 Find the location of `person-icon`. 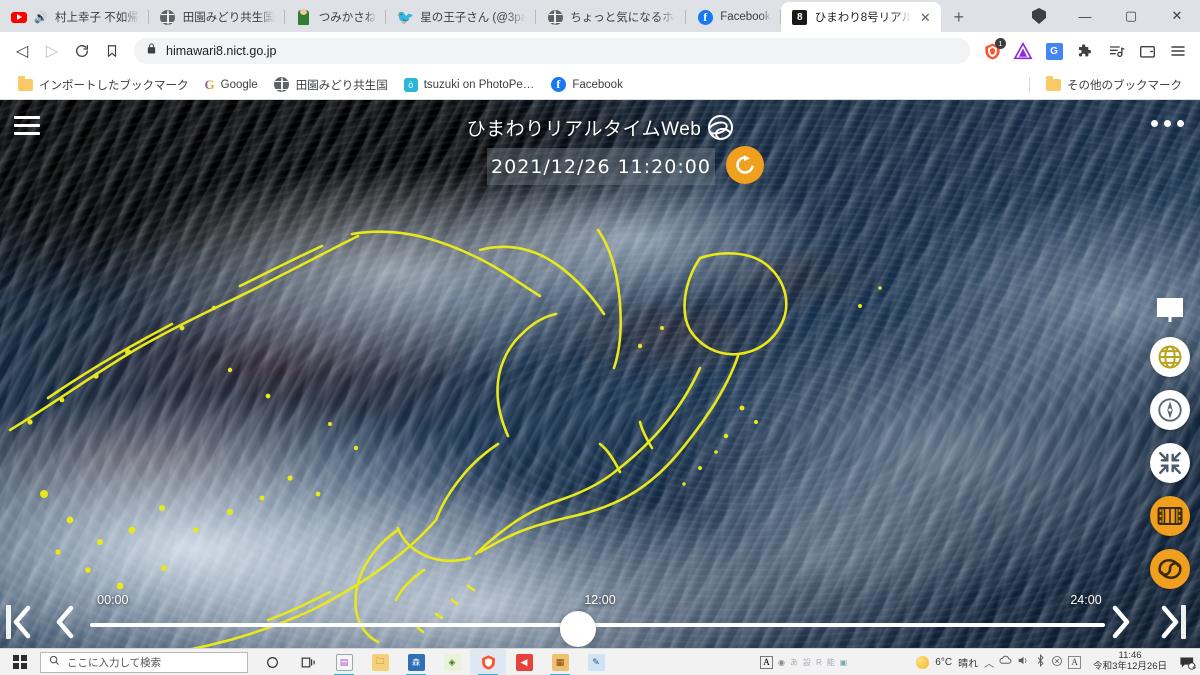

person-icon is located at coordinates (304, 16).